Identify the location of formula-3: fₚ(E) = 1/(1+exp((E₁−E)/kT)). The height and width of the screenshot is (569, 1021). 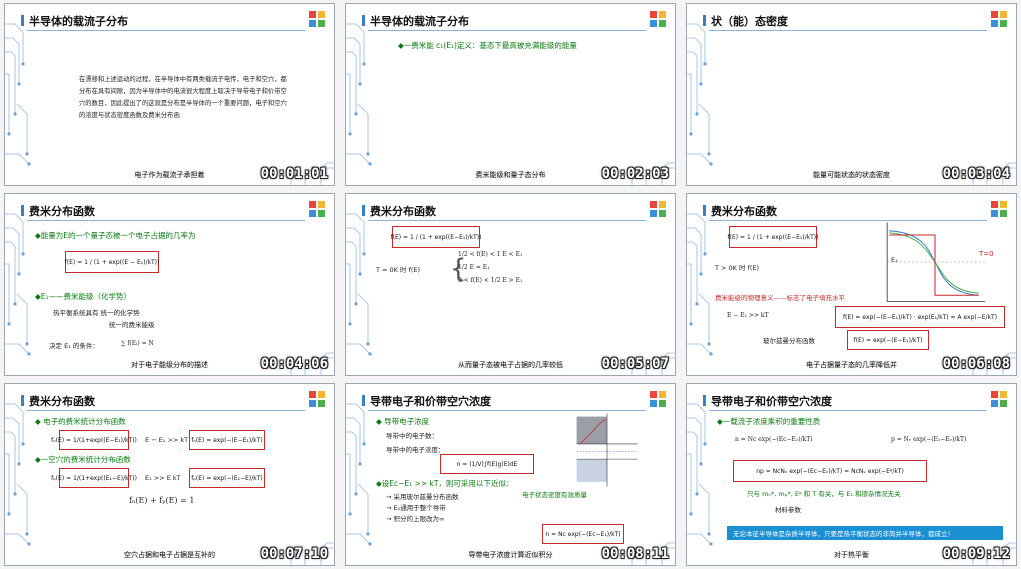
(94, 478).